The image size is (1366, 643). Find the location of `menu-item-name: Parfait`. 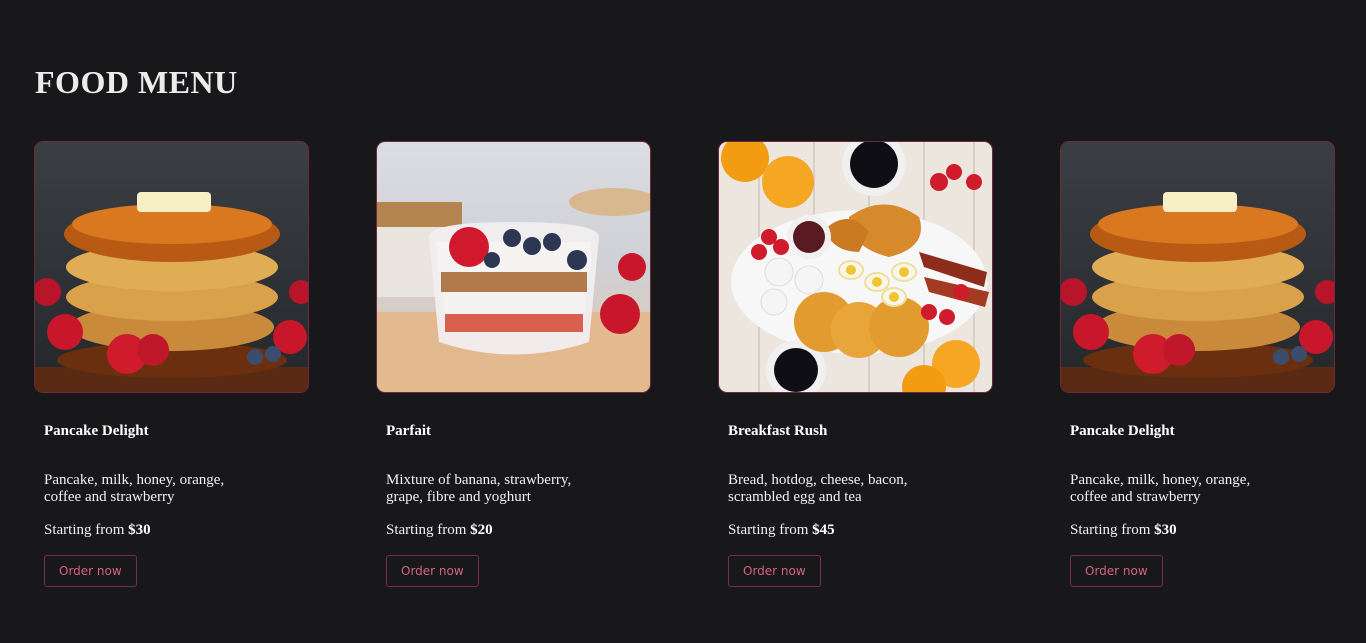

menu-item-name: Parfait is located at coordinates (408, 431).